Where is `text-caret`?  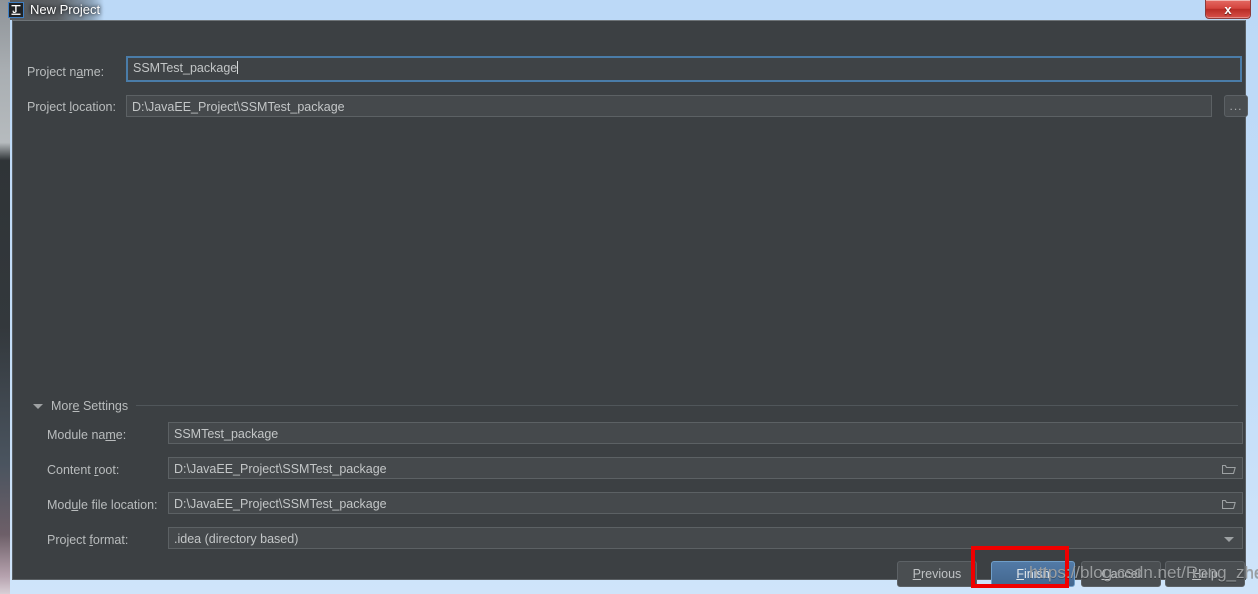
text-caret is located at coordinates (238, 67).